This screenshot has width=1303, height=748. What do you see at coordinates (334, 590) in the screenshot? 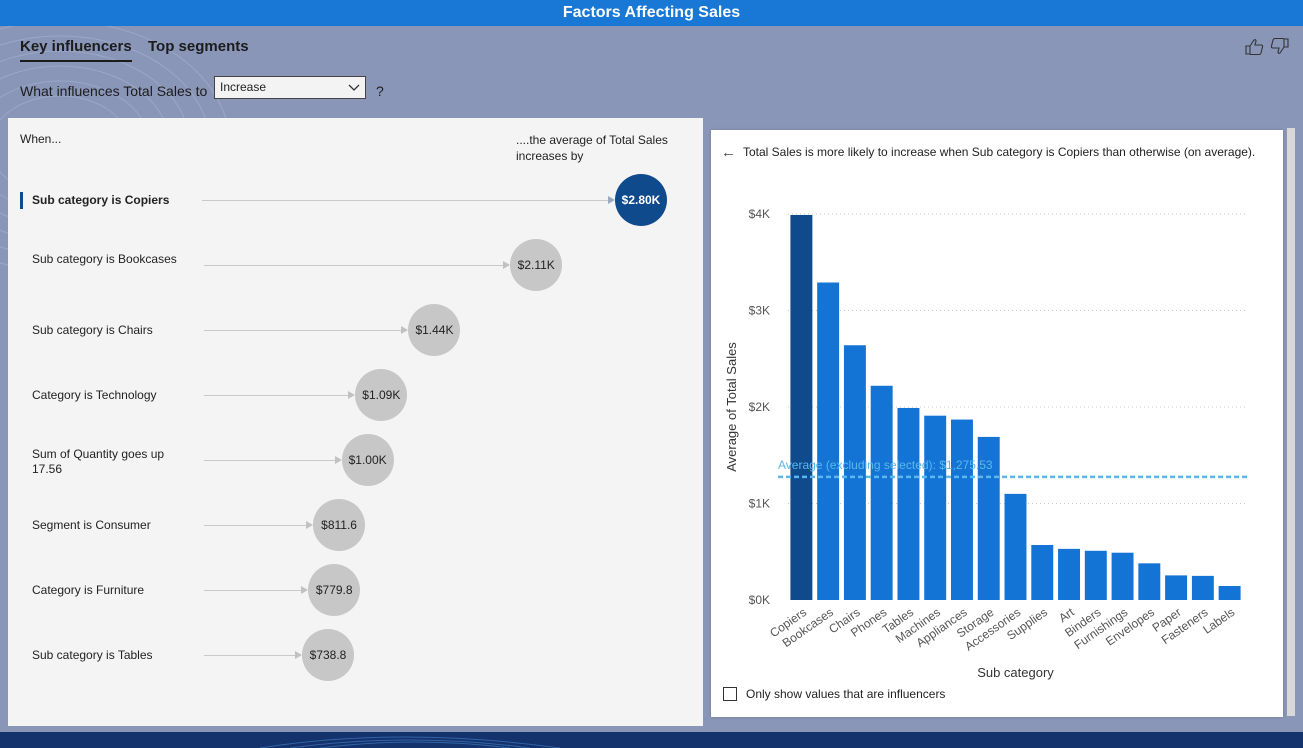
I see `influencer-value-bubble: $779.8` at bounding box center [334, 590].